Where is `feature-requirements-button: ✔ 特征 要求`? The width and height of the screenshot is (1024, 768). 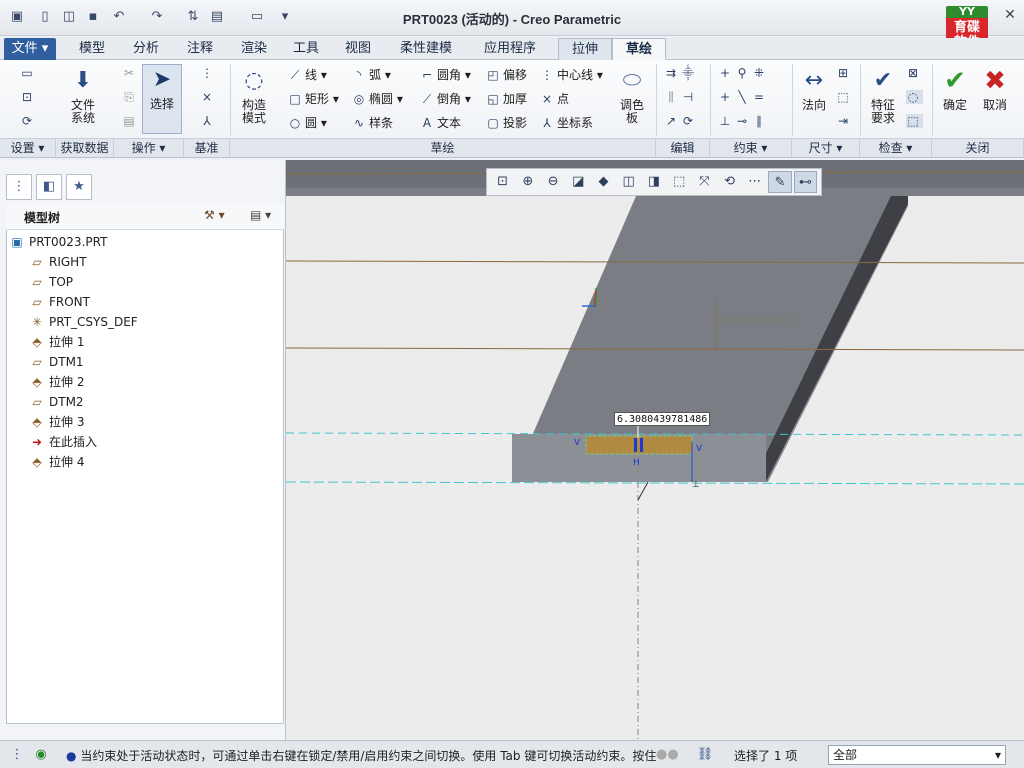
feature-requirements-button: ✔ 特征 要求 is located at coordinates (883, 95).